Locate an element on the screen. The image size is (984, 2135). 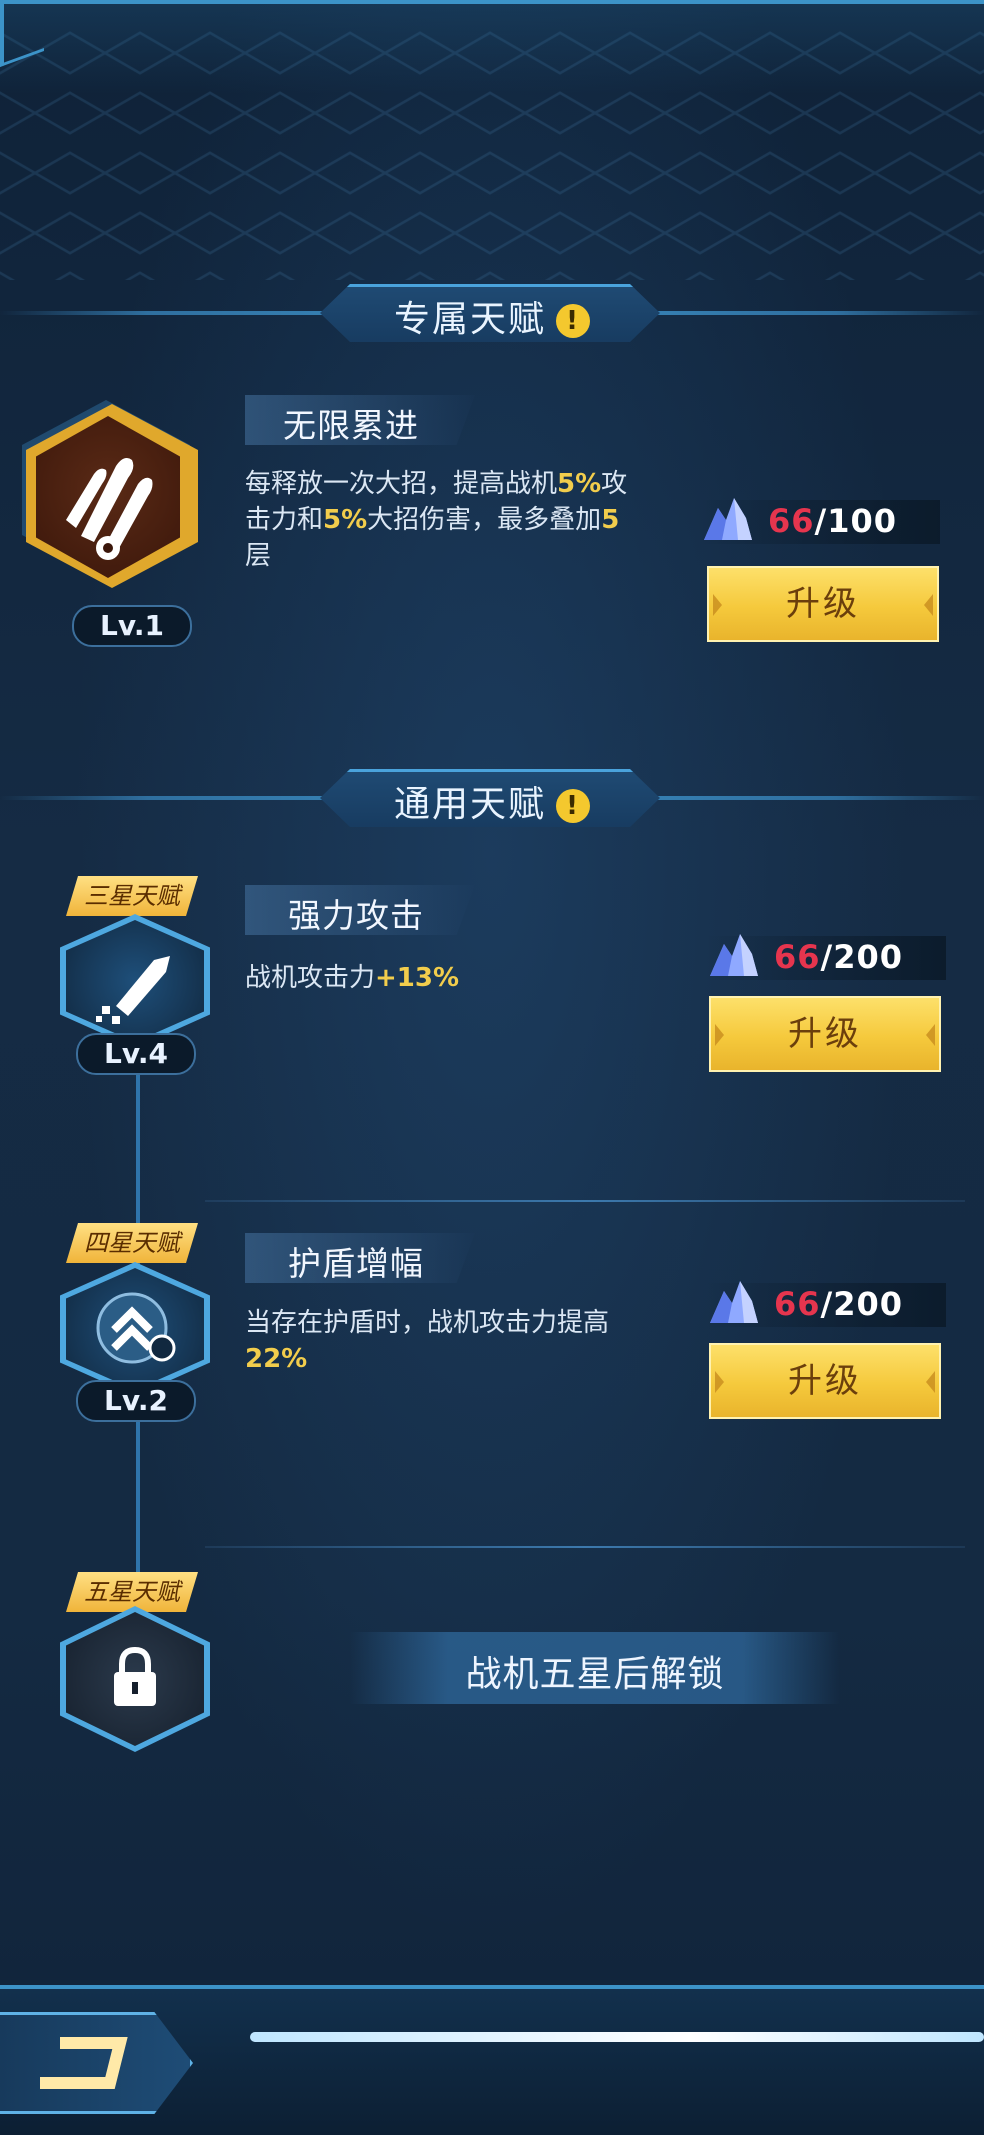
section-title-exclusive: 专属天赋 is located at coordinates (469, 319).